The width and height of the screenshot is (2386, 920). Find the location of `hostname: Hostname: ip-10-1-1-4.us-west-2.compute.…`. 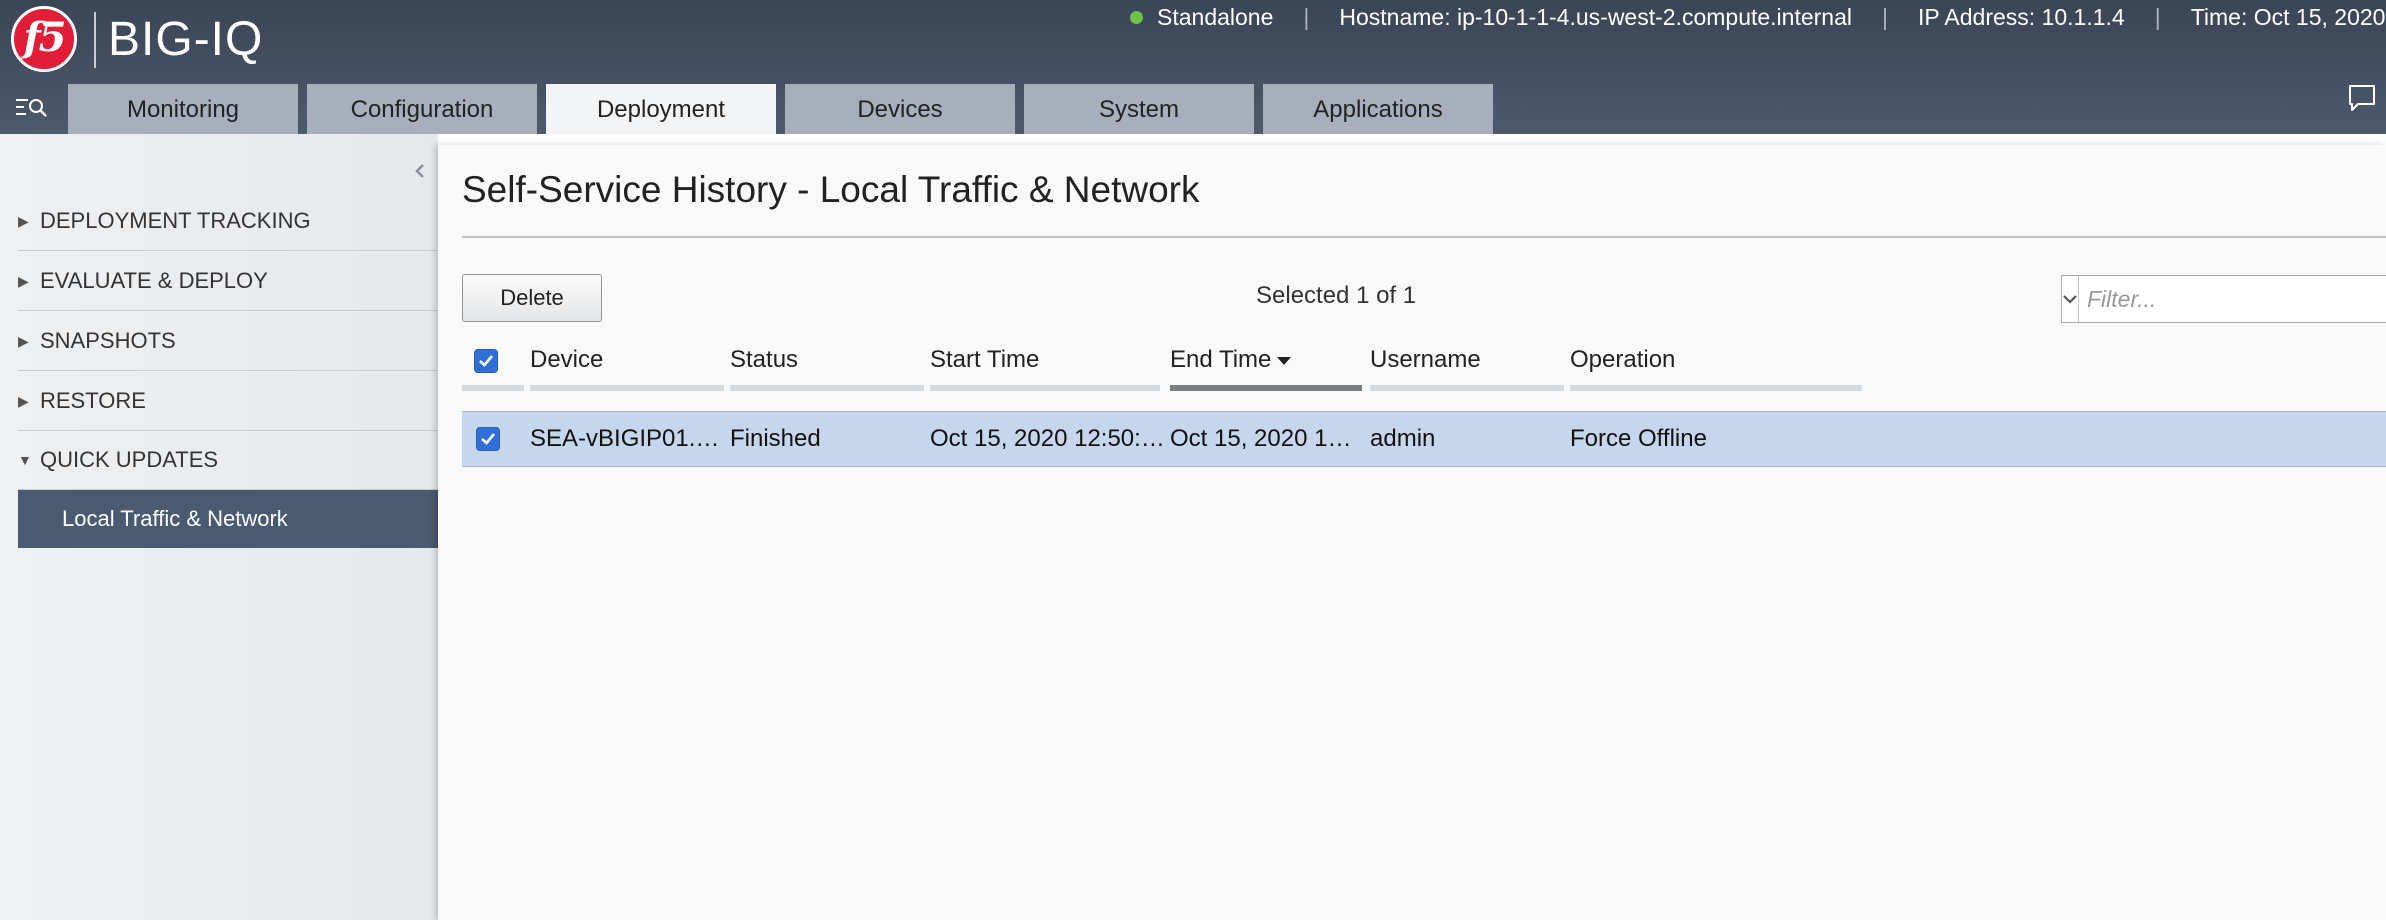

hostname: Hostname: ip-10-1-1-4.us-west-2.compute.… is located at coordinates (1595, 16).